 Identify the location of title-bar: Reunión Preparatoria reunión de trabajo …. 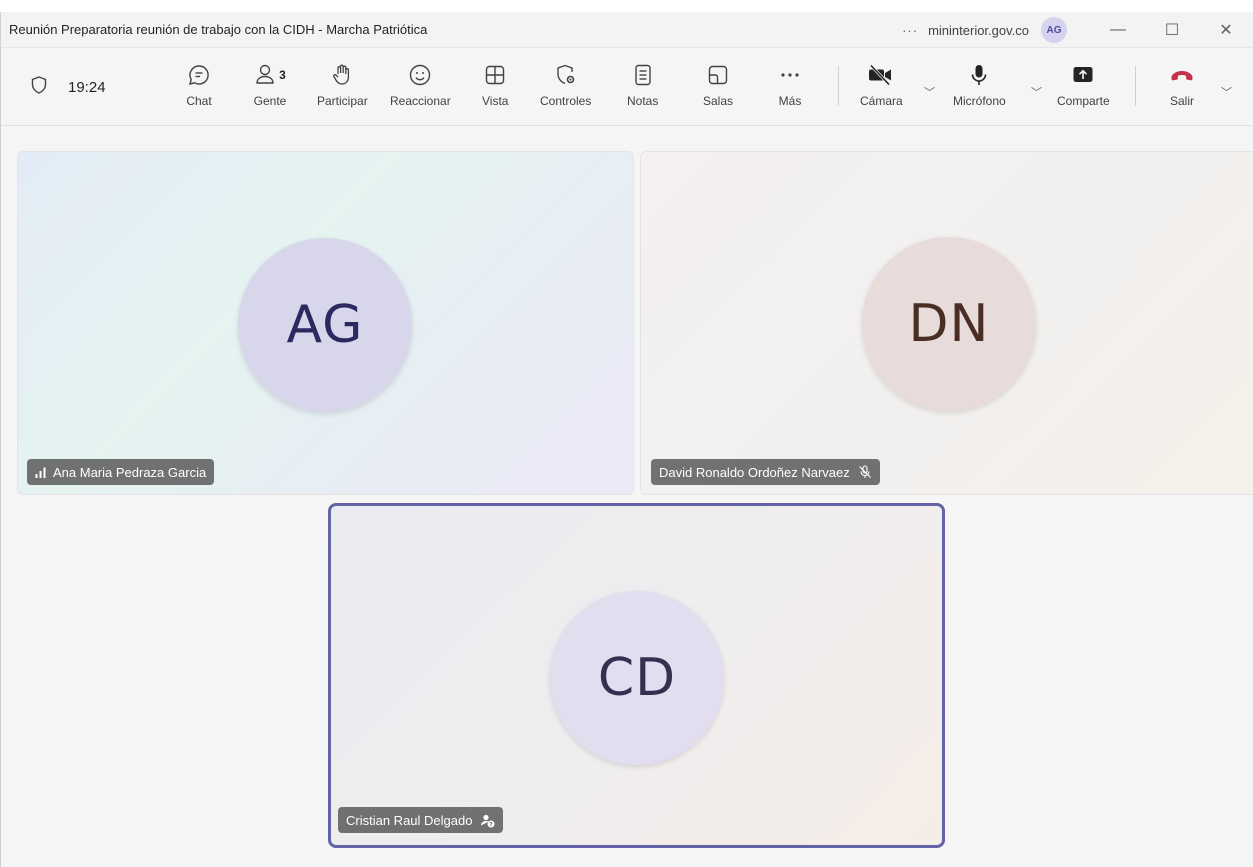
(627, 30).